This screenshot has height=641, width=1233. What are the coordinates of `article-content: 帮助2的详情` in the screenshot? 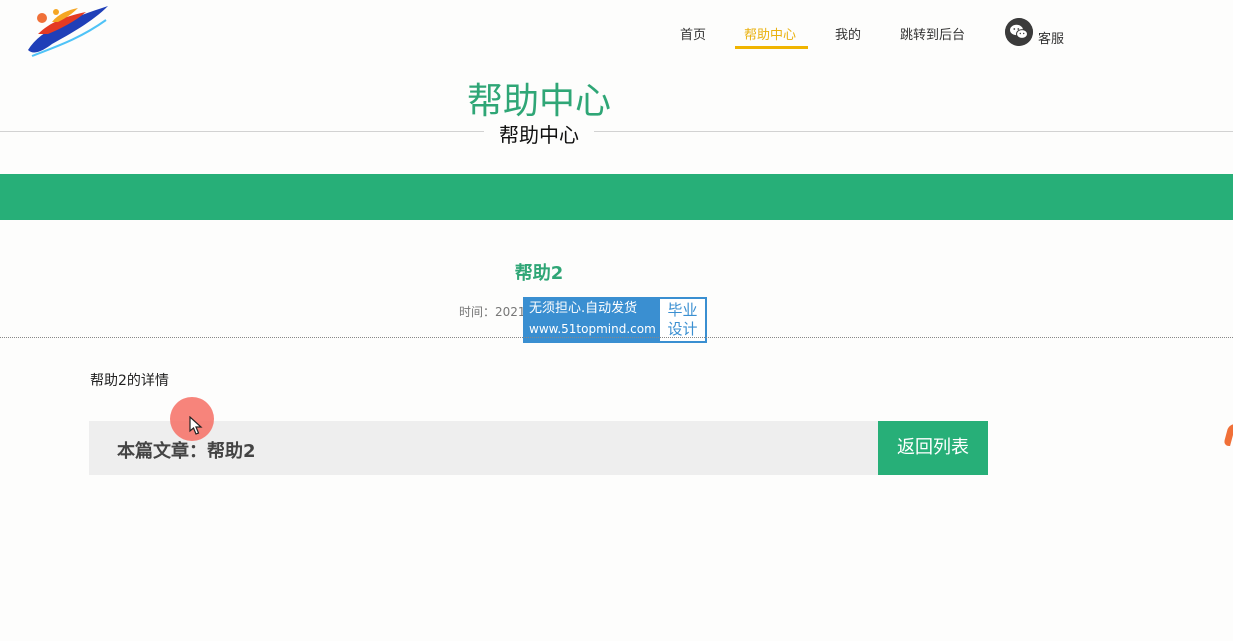 It's located at (129, 381).